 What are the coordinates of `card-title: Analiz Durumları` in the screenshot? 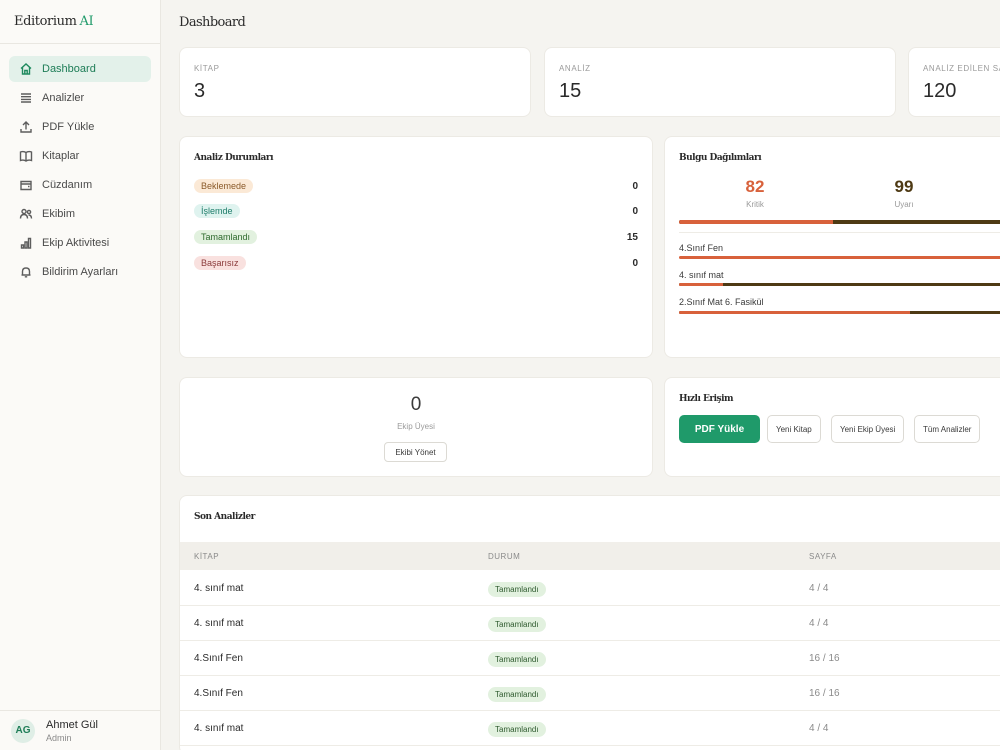 It's located at (234, 158).